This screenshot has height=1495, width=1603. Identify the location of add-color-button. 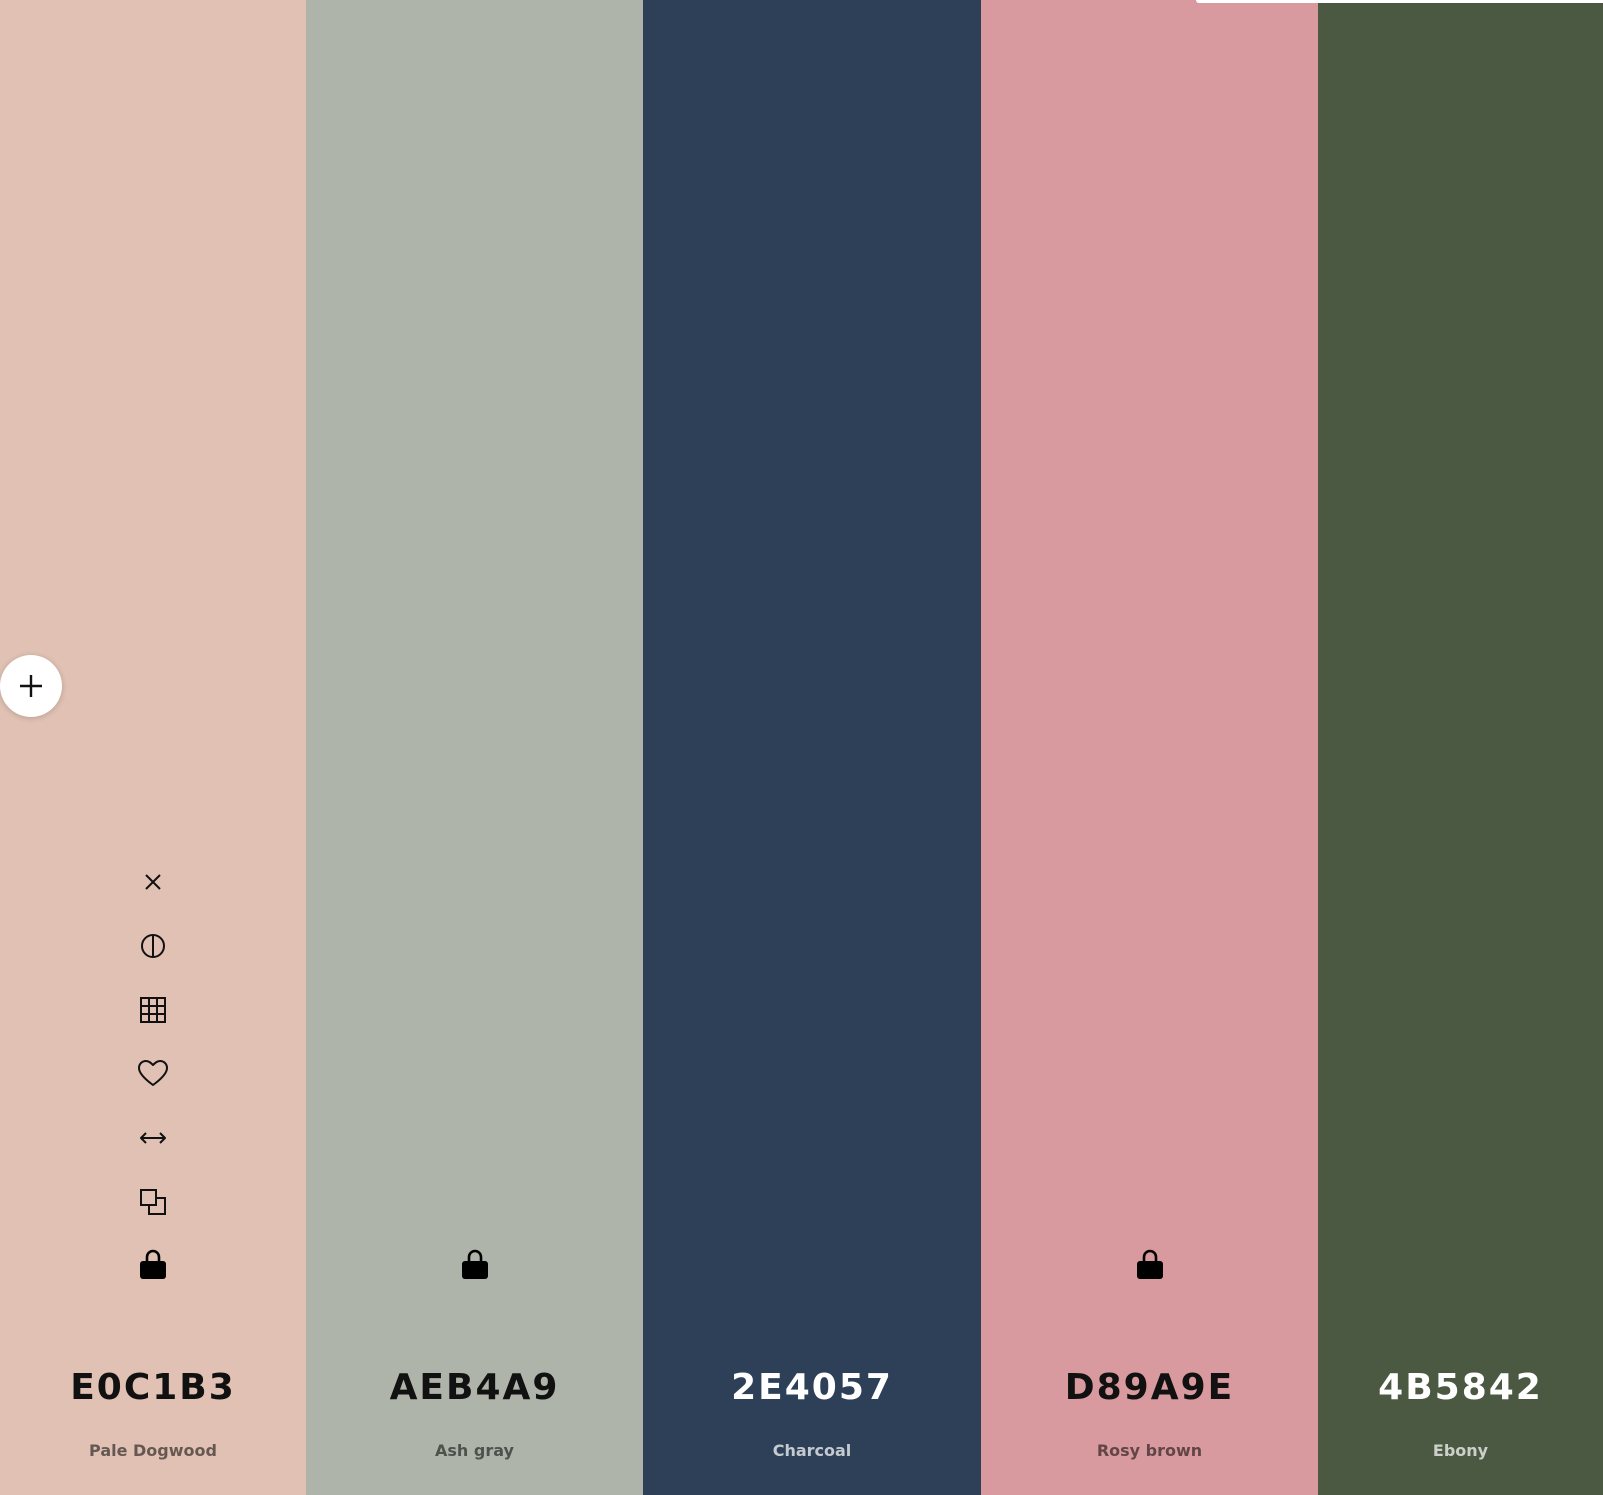
(31, 686).